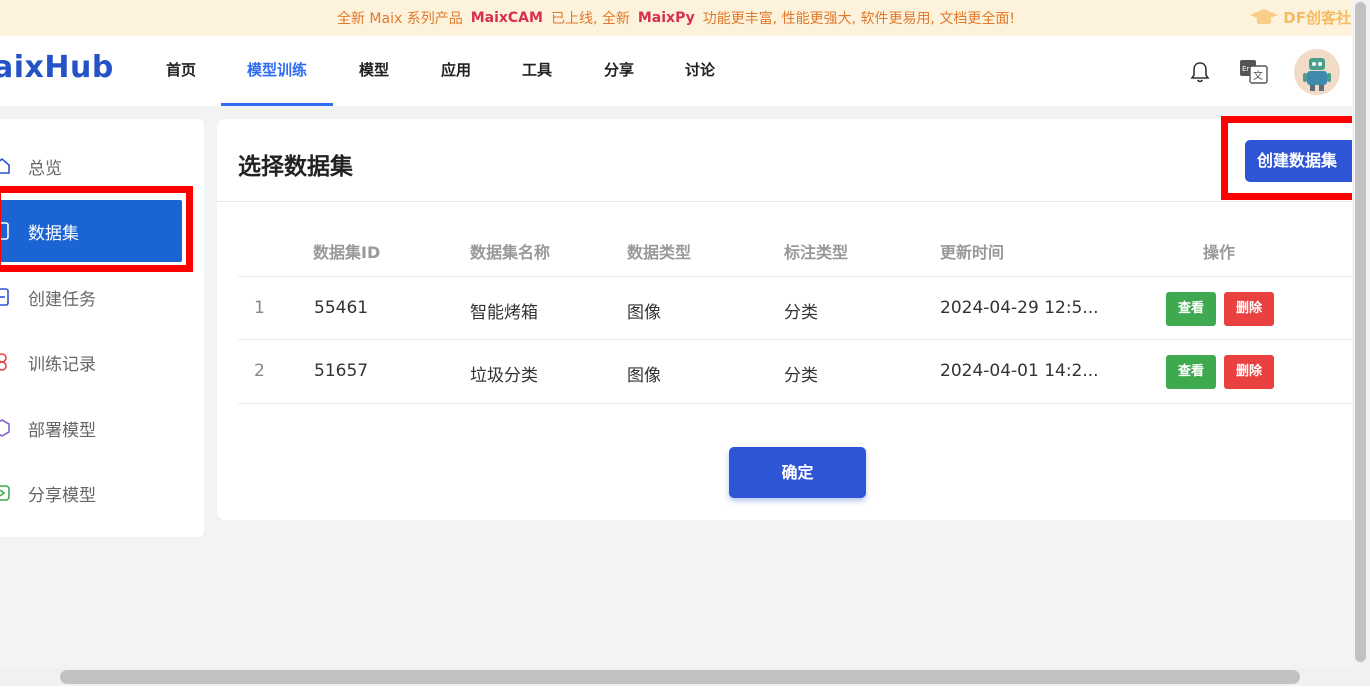 This screenshot has width=1370, height=695. Describe the element at coordinates (4, 297) in the screenshot. I see `create-task-icon` at that location.